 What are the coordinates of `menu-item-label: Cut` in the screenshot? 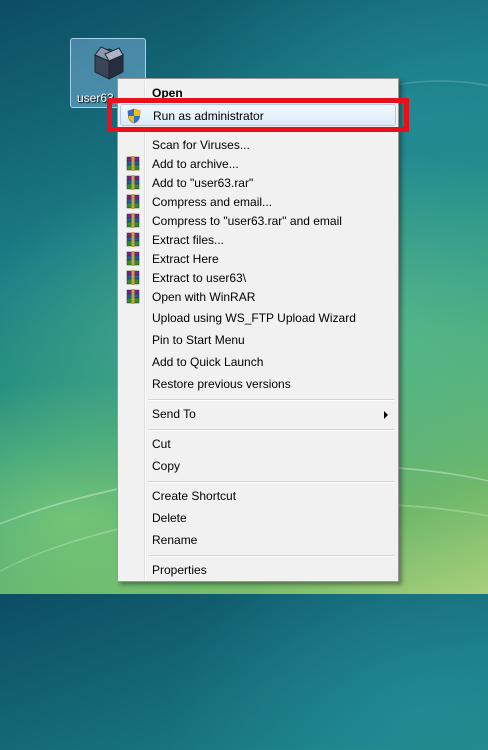 It's located at (161, 444).